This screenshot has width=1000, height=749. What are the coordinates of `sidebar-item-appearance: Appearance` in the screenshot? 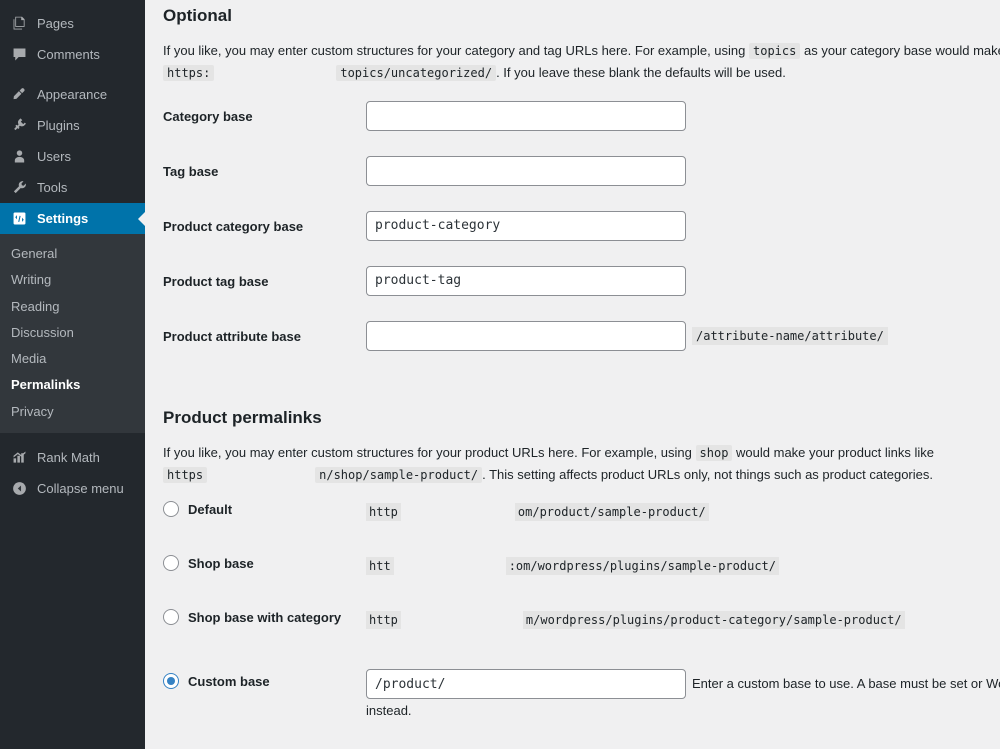 It's located at (72, 94).